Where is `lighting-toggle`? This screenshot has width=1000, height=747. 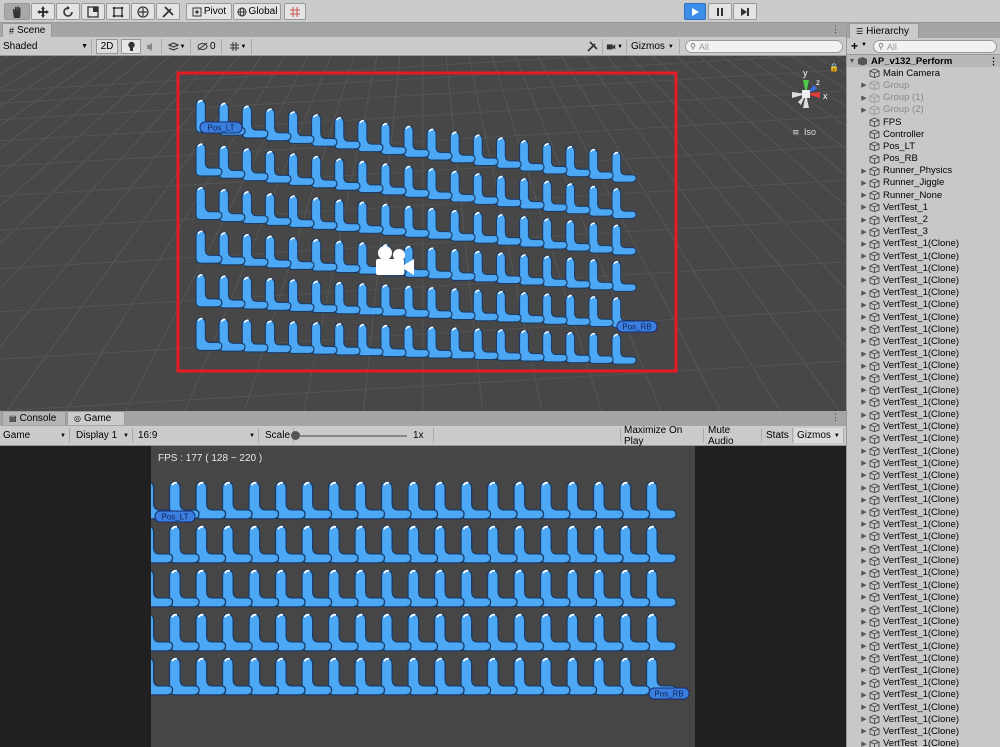
lighting-toggle is located at coordinates (131, 46).